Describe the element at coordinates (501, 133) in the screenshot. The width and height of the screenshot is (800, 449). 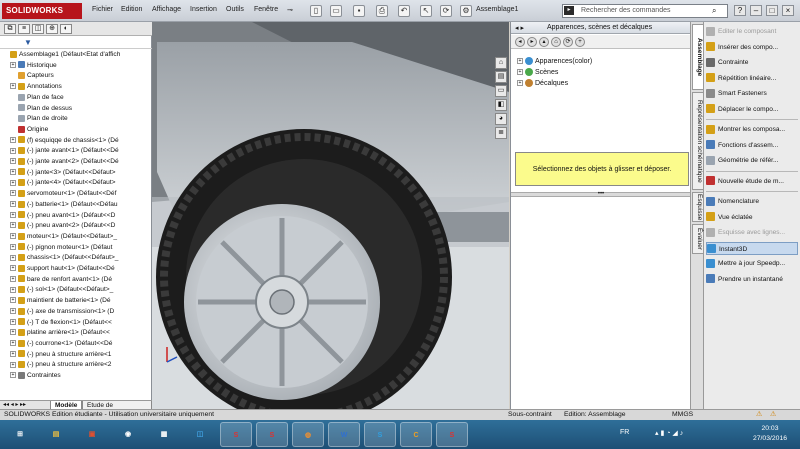
I see `custom-properties-icon: ≣` at that location.